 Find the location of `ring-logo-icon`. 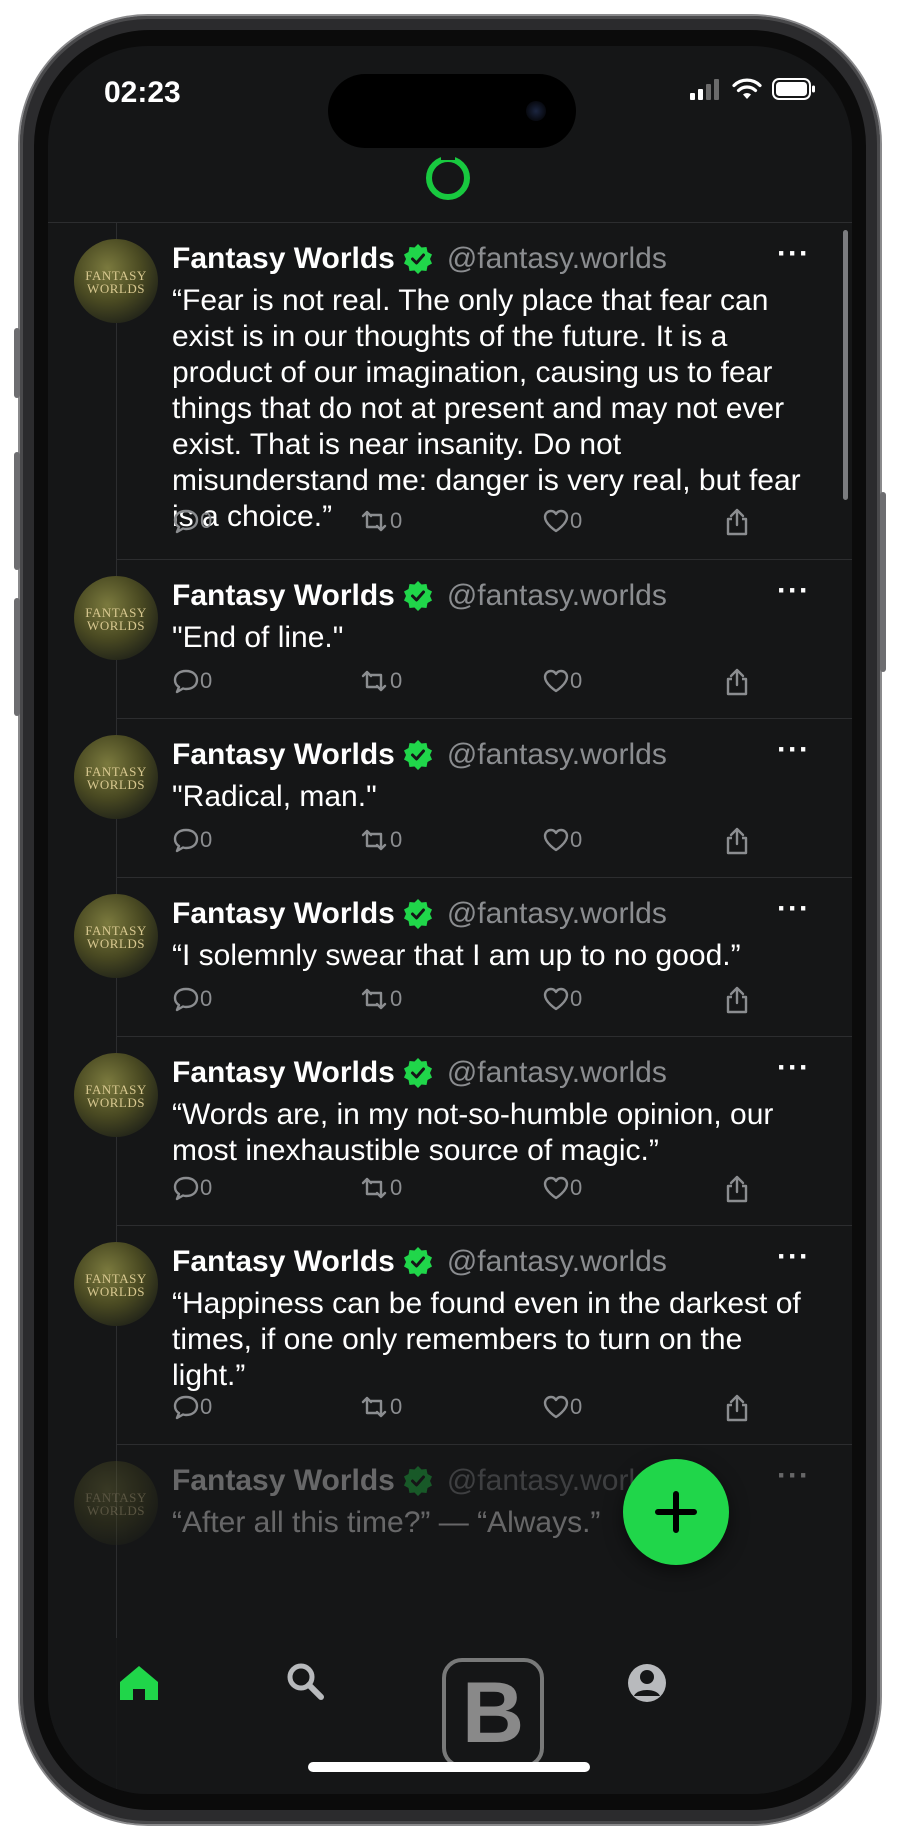

ring-logo-icon is located at coordinates (448, 176).